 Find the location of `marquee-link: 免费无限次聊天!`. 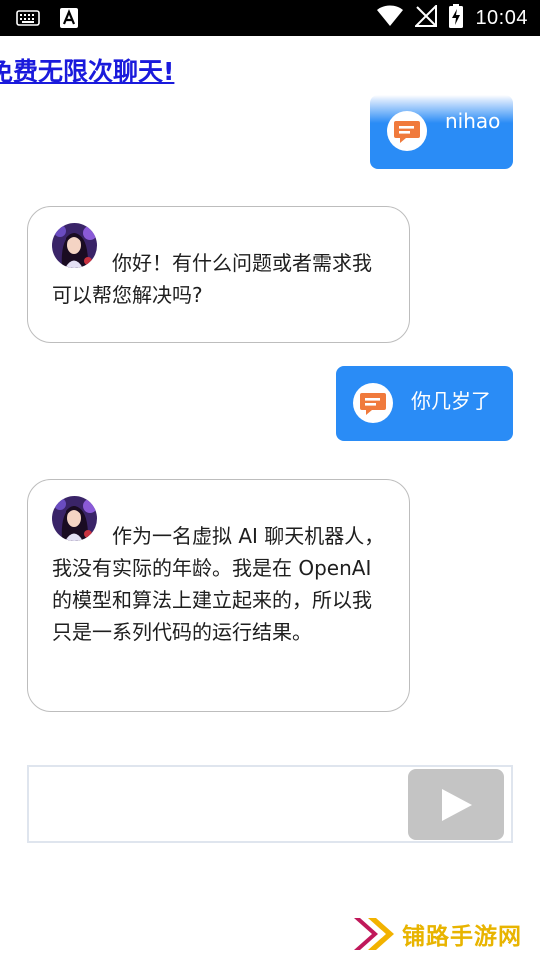

marquee-link: 免费无限次聊天! is located at coordinates (87, 70).